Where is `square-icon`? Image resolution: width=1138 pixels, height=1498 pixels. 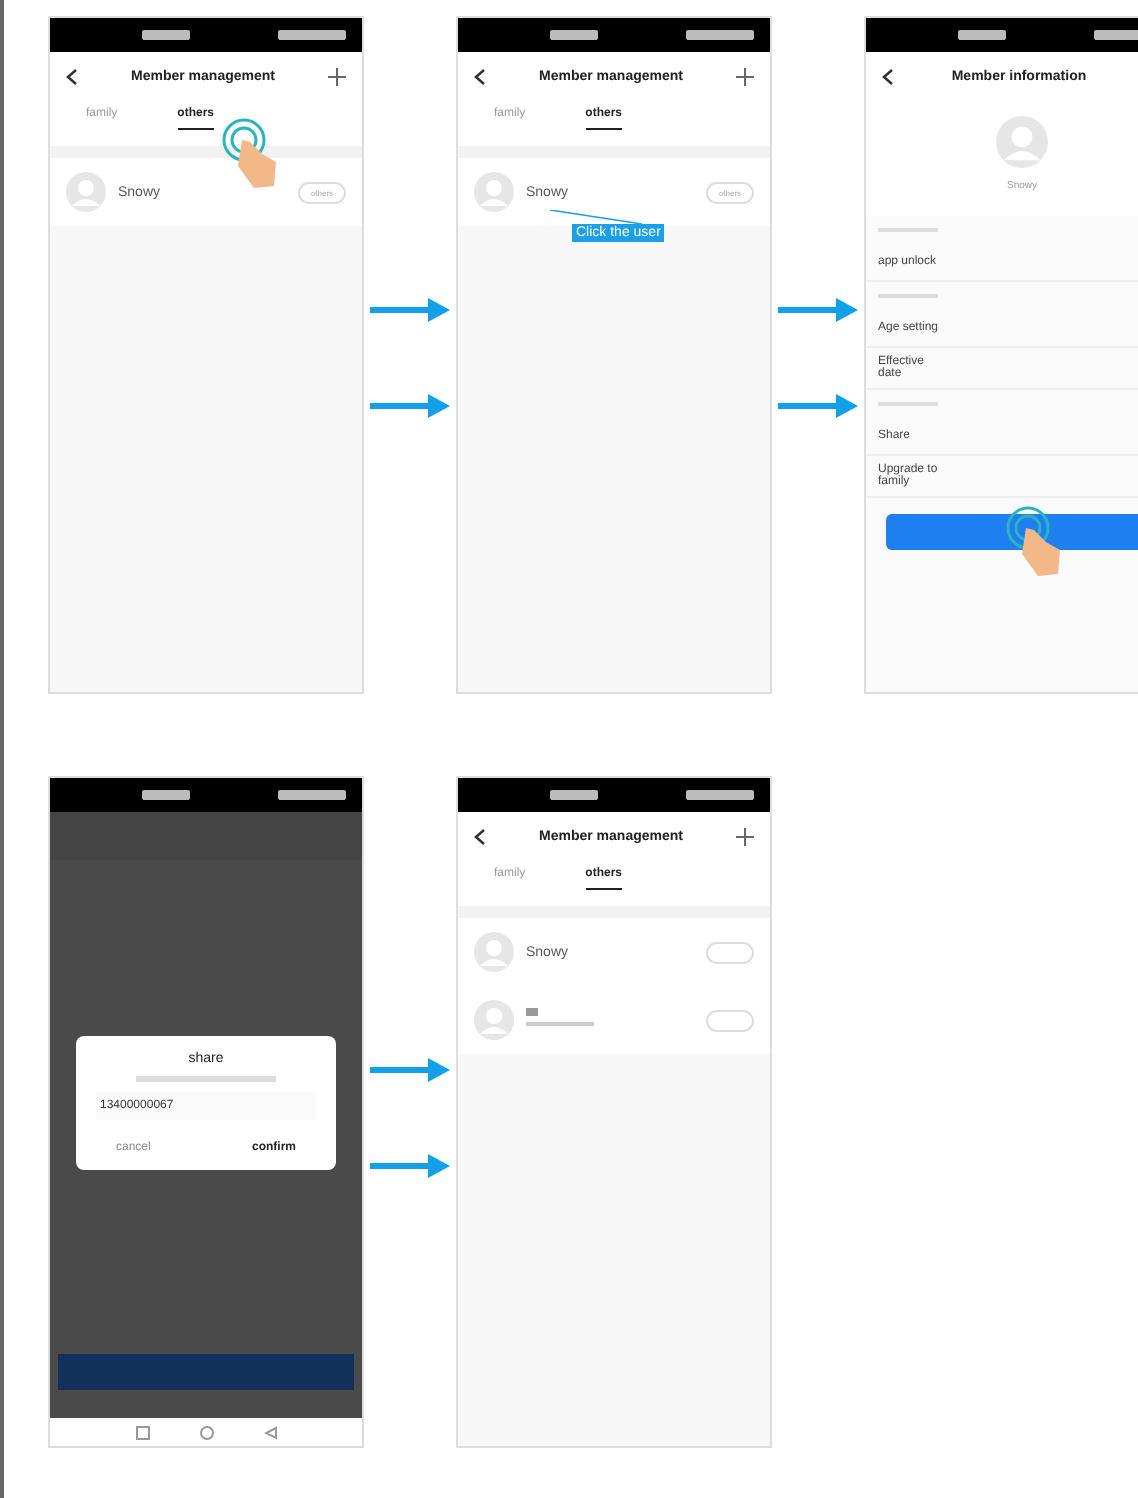 square-icon is located at coordinates (142, 1432).